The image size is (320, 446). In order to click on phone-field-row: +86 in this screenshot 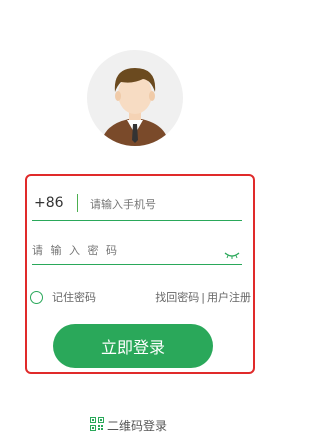, I will do `click(137, 206)`.